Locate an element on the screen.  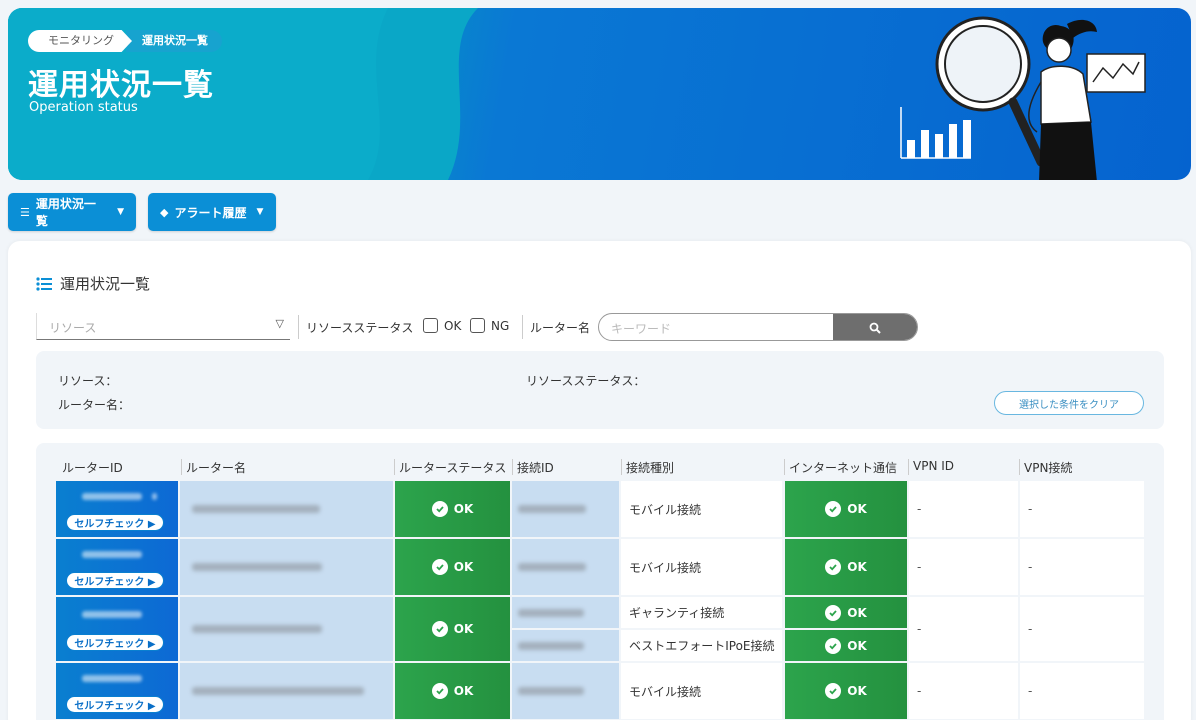
summary-resource-status-label: リソースステータス： is located at coordinates (586, 381).